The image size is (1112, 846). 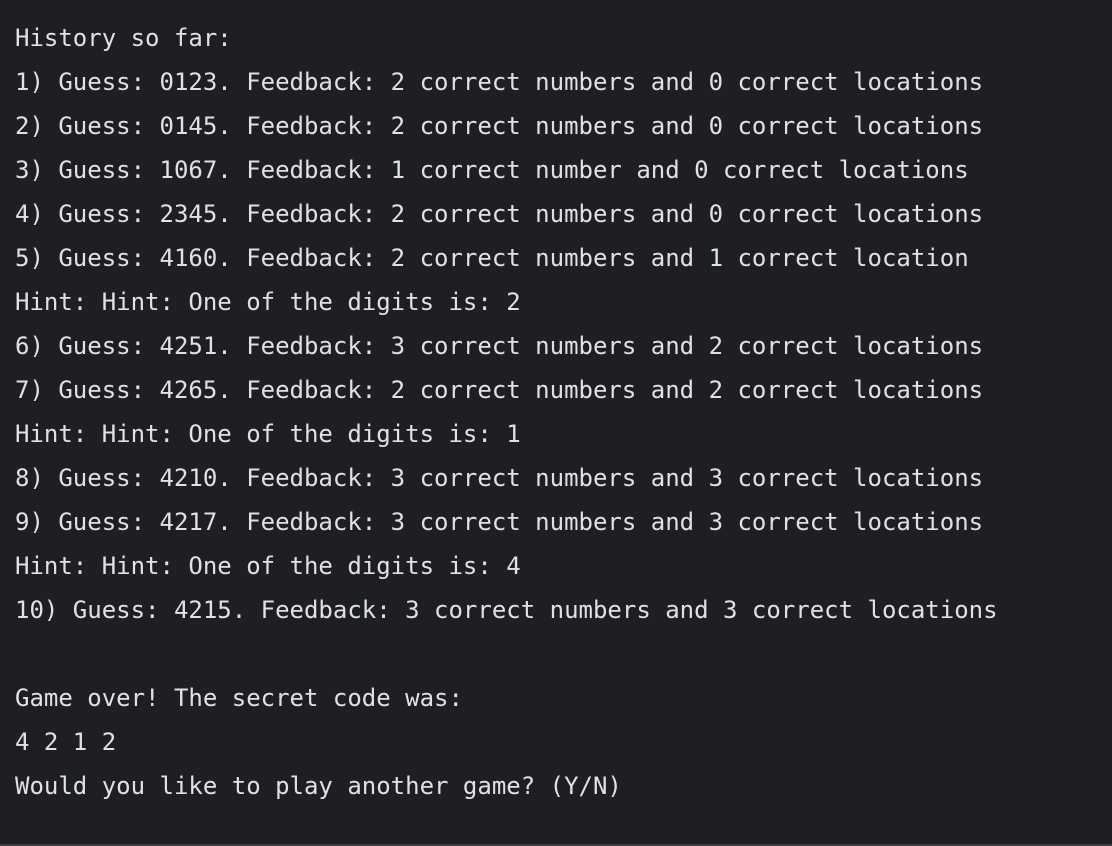 What do you see at coordinates (123, 38) in the screenshot?
I see `history-header: History so far:` at bounding box center [123, 38].